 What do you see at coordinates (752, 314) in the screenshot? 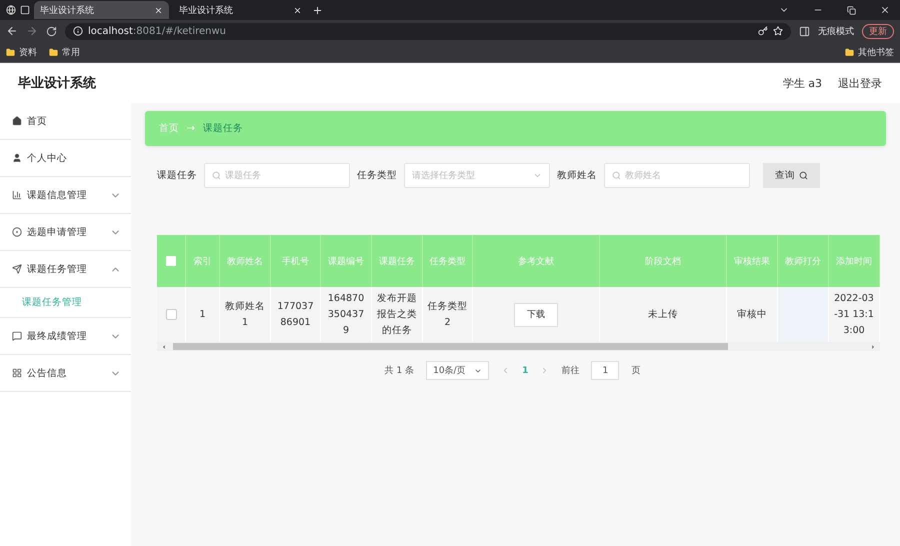
I see `table-cell: 审核中` at bounding box center [752, 314].